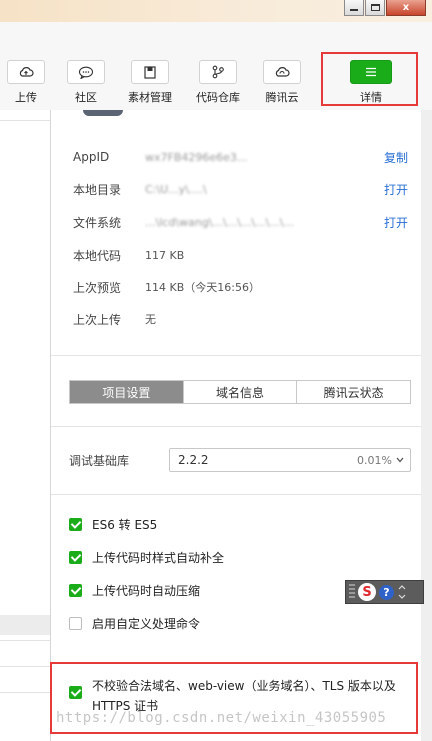 Image resolution: width=432 pixels, height=741 pixels. I want to click on cloud-upload-icon, so click(26, 72).